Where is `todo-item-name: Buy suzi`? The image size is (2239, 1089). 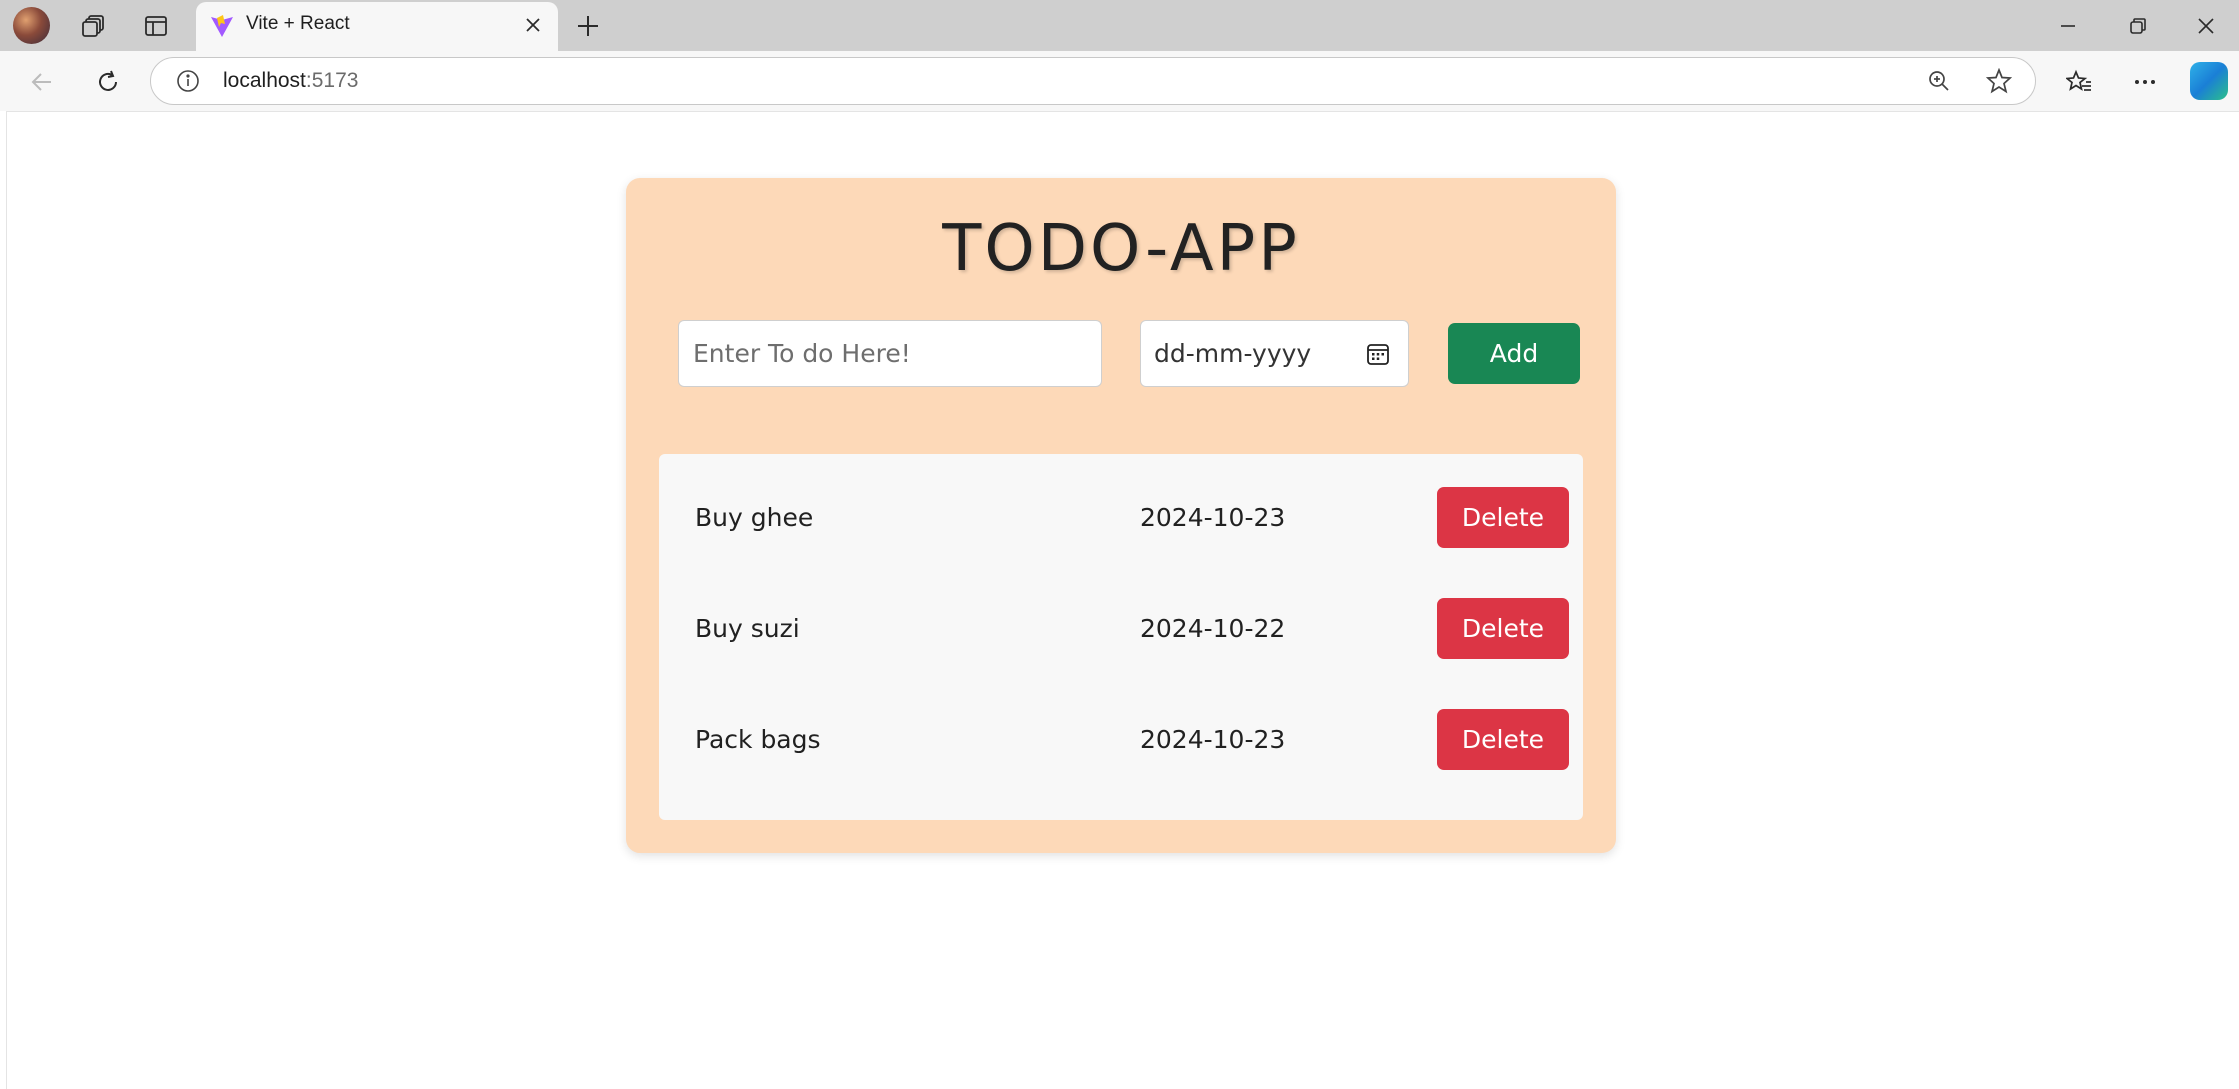
todo-item-name: Buy suzi is located at coordinates (747, 628).